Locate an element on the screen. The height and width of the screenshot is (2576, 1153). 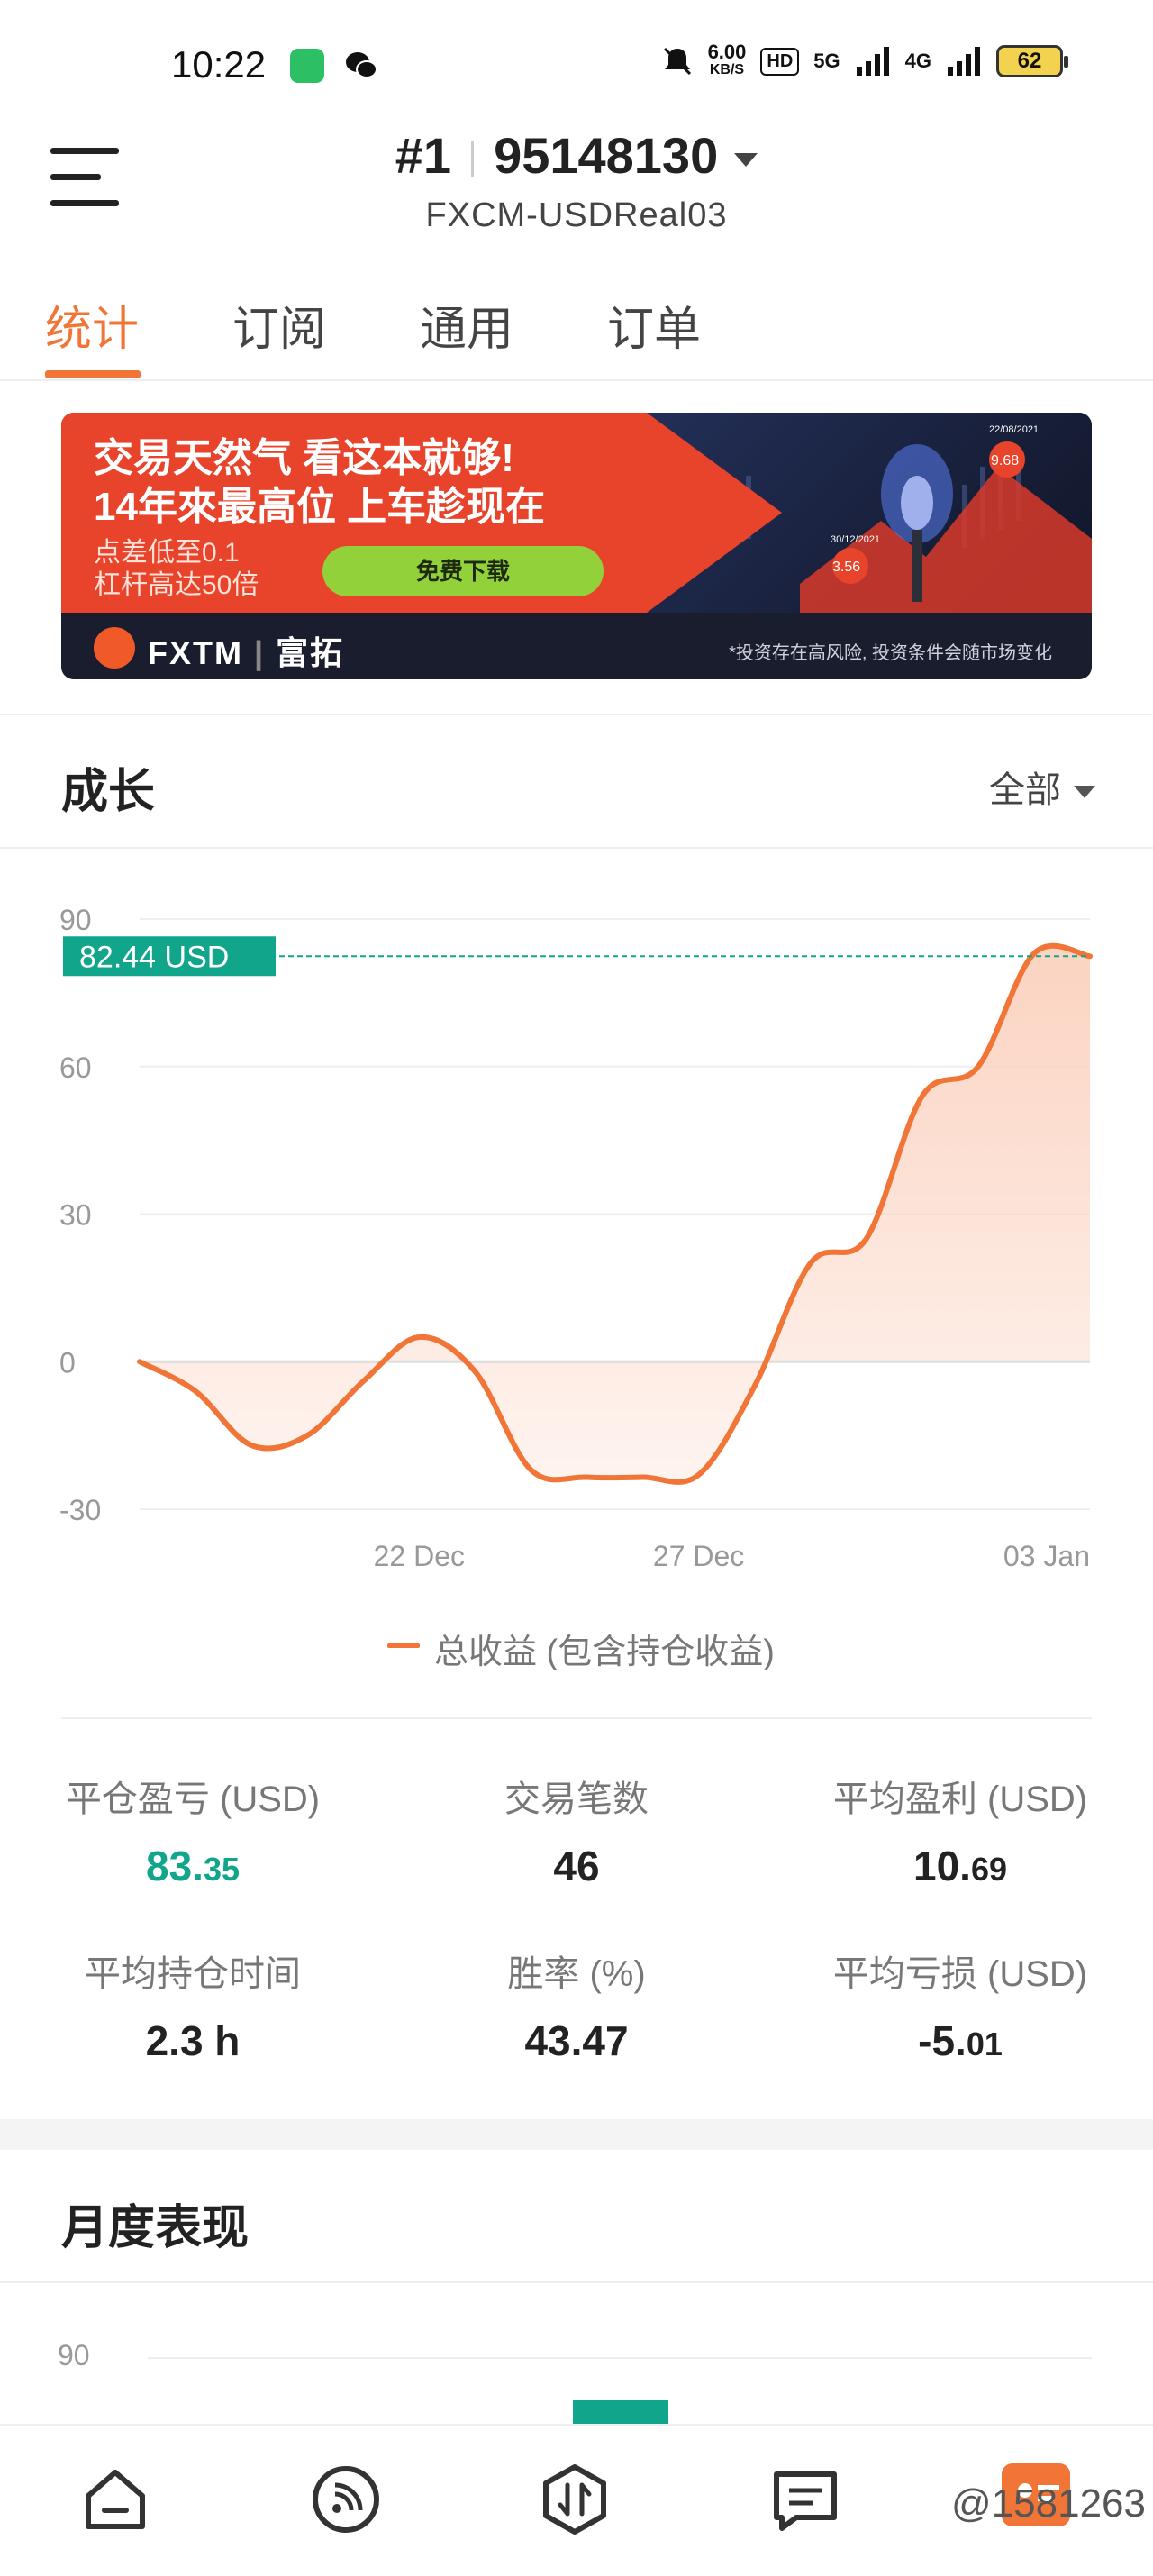
status-time: 10:22 is located at coordinates (219, 64).